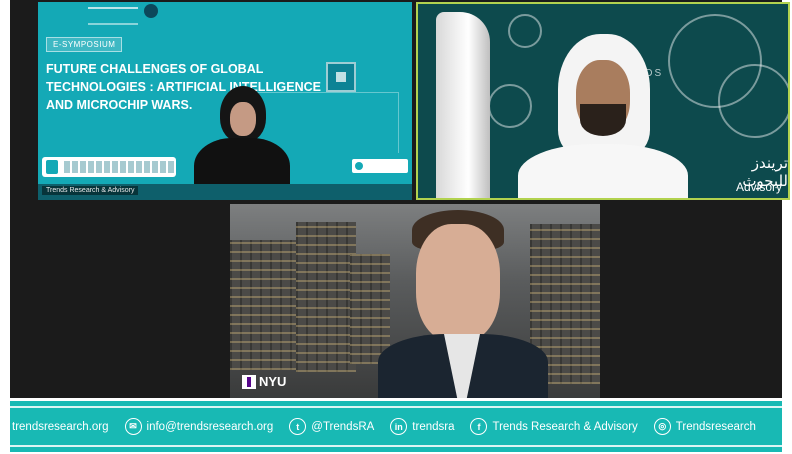 The width and height of the screenshot is (792, 454). What do you see at coordinates (565, 426) in the screenshot?
I see `facebook-text: Trends Research & Advisory` at bounding box center [565, 426].